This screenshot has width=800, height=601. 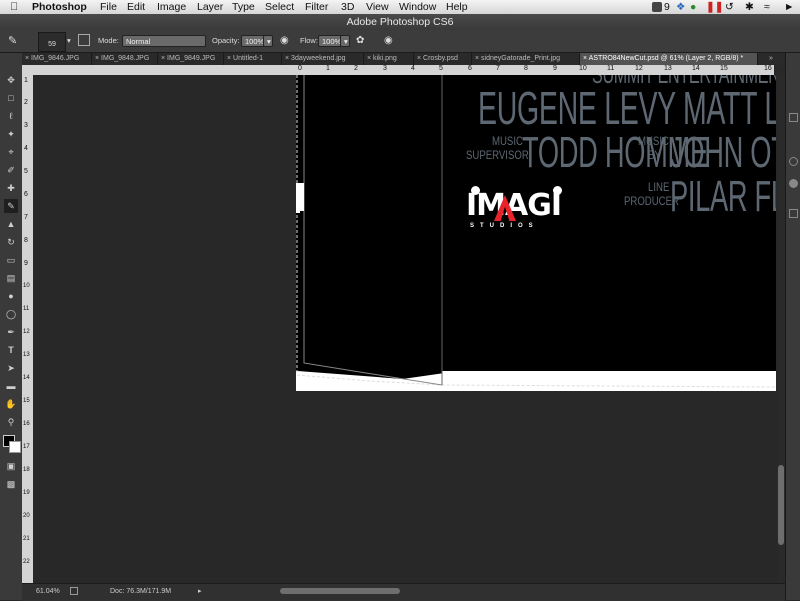 What do you see at coordinates (26, 562) in the screenshot?
I see `ruler-tick: 22` at bounding box center [26, 562].